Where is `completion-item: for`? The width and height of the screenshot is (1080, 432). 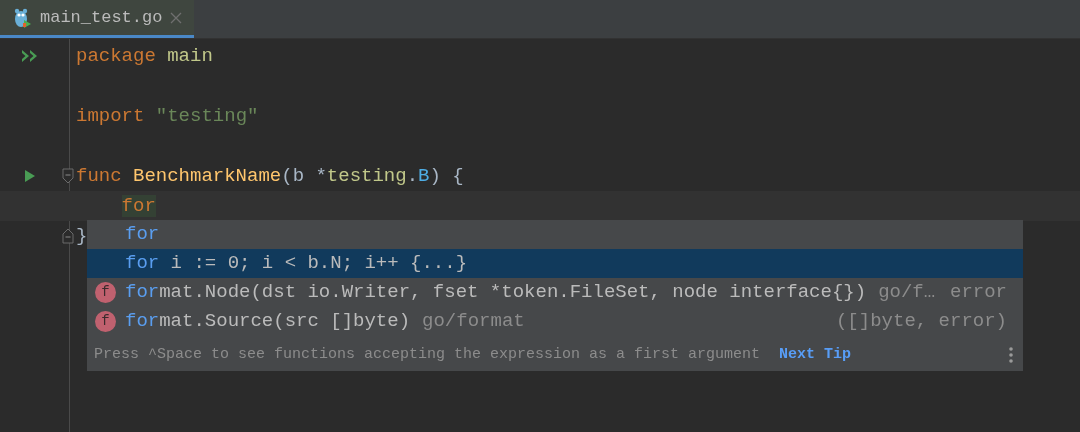
completion-item: for is located at coordinates (555, 234).